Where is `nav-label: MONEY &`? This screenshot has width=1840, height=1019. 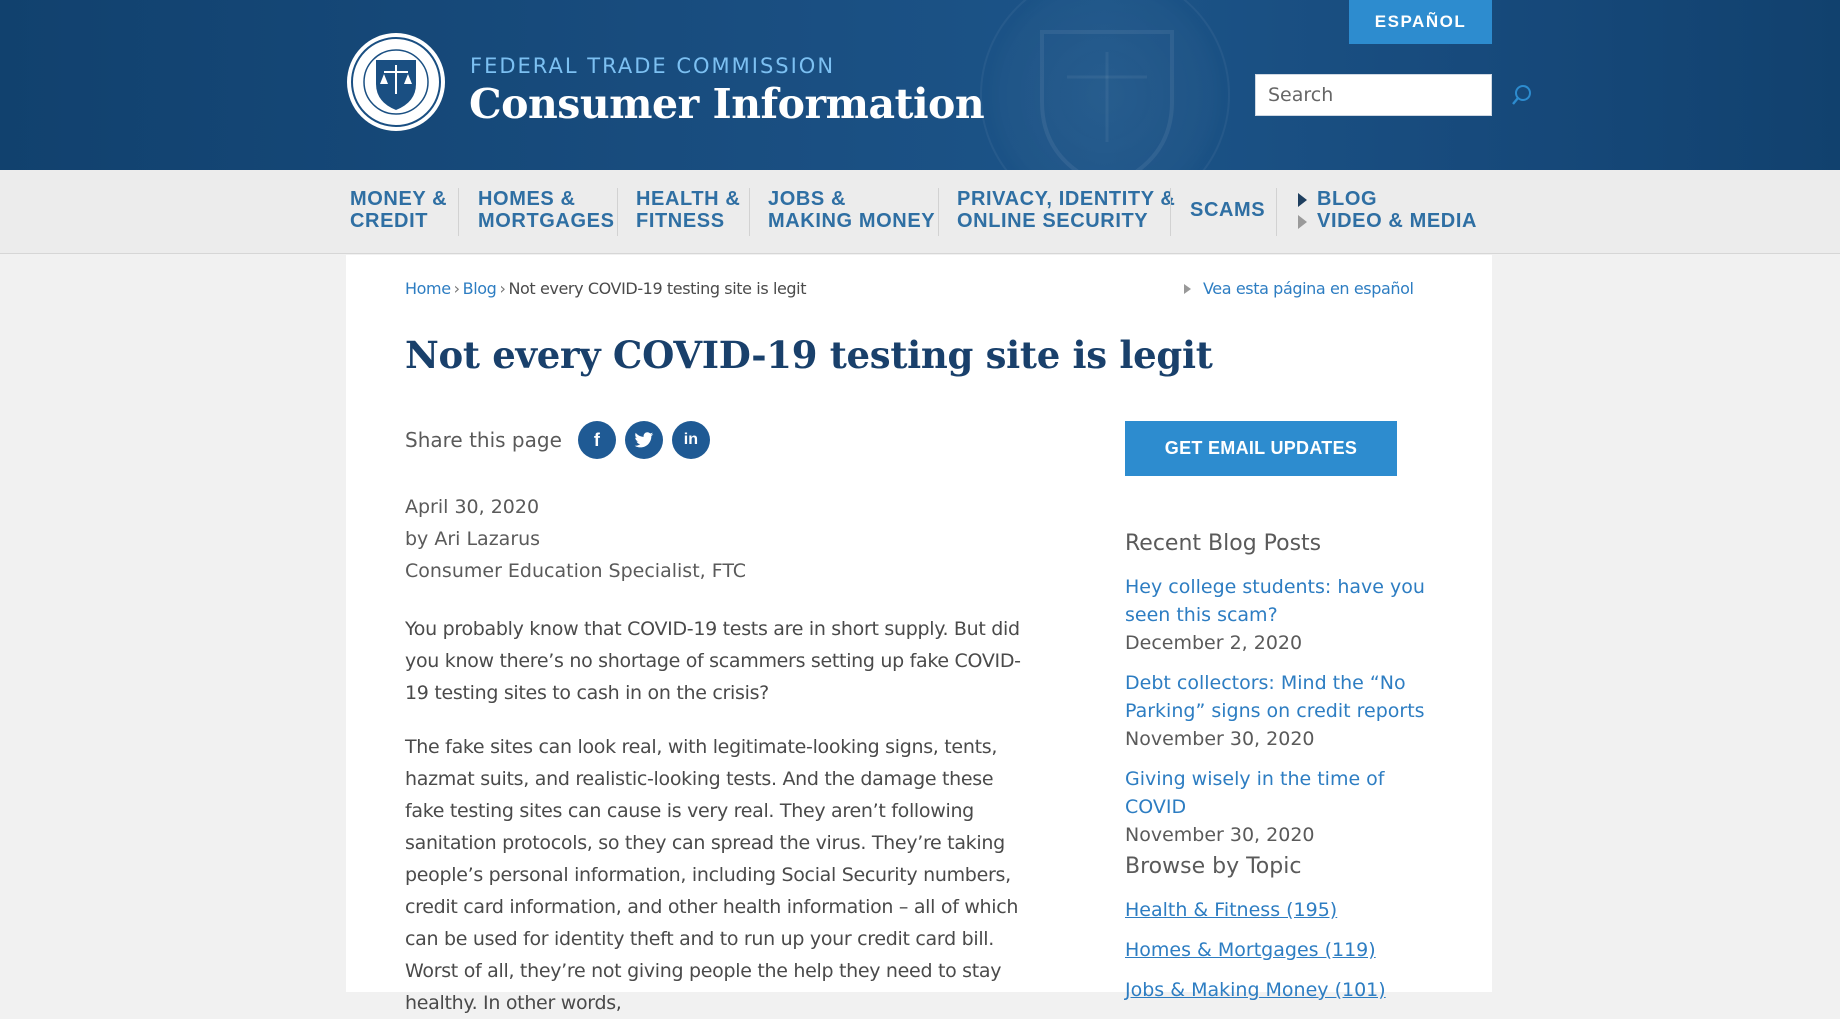 nav-label: MONEY & is located at coordinates (399, 199).